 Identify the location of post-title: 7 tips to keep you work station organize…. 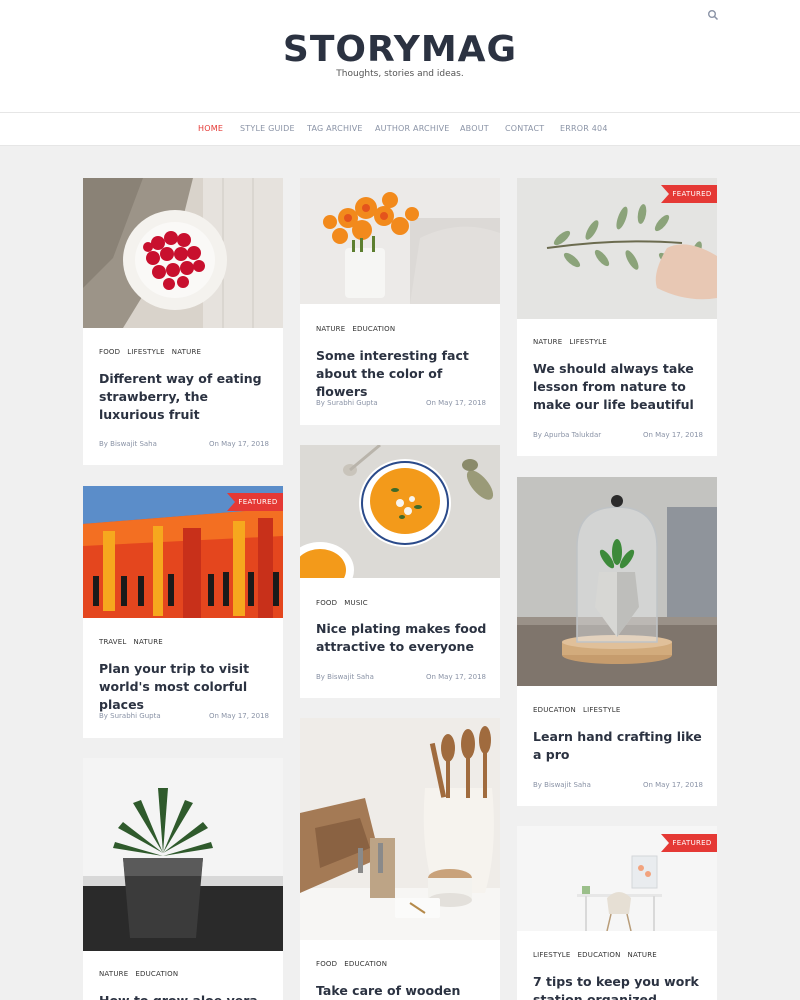
(619, 986).